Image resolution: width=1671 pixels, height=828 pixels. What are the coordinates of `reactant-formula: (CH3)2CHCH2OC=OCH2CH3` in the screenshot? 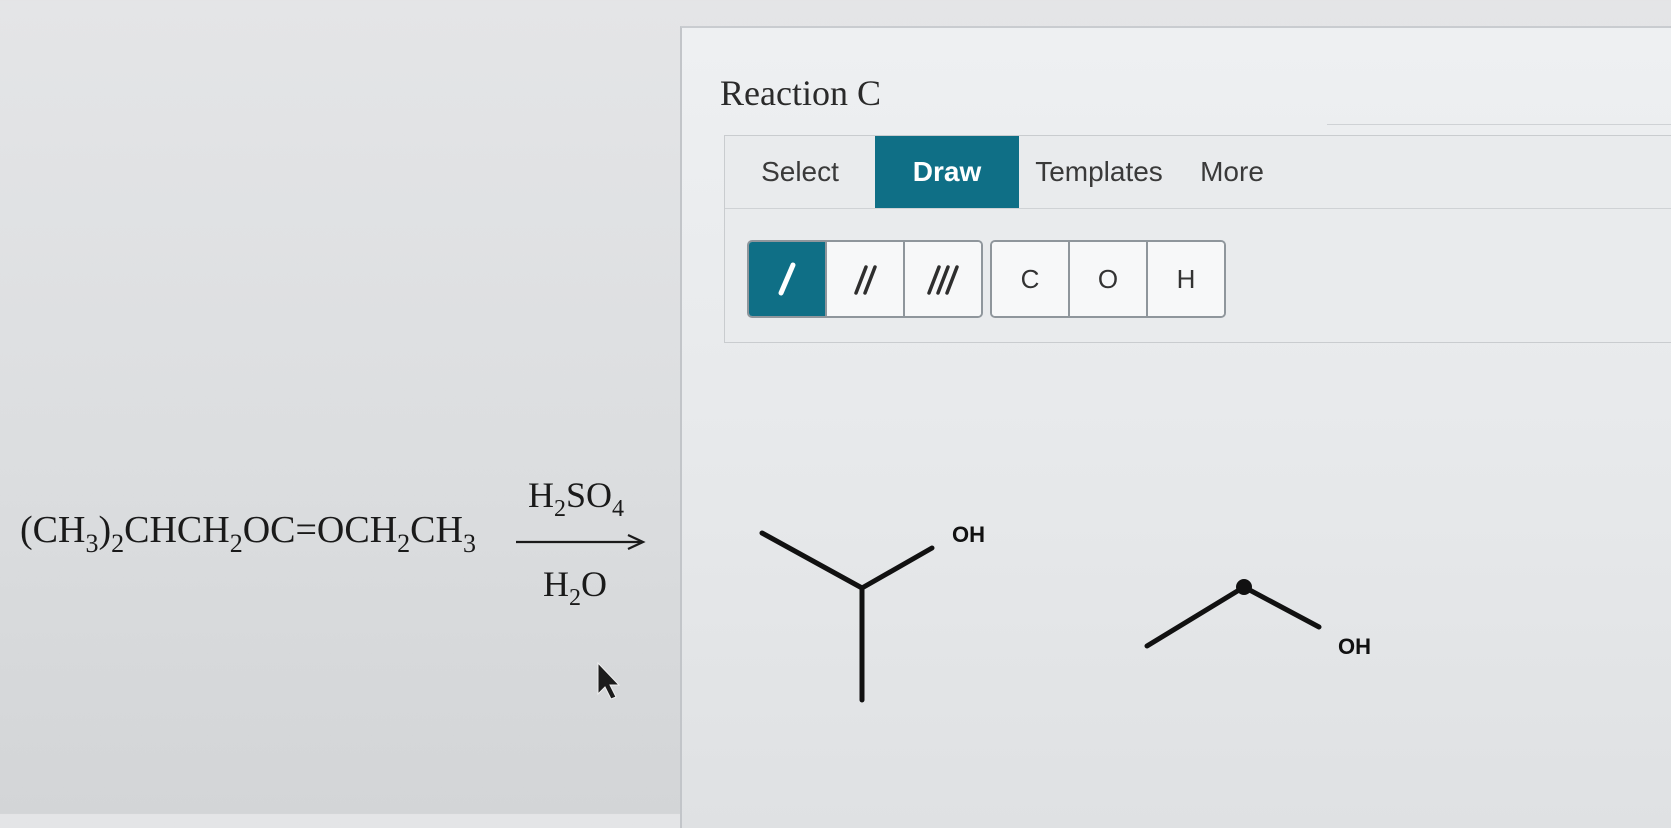 It's located at (248, 533).